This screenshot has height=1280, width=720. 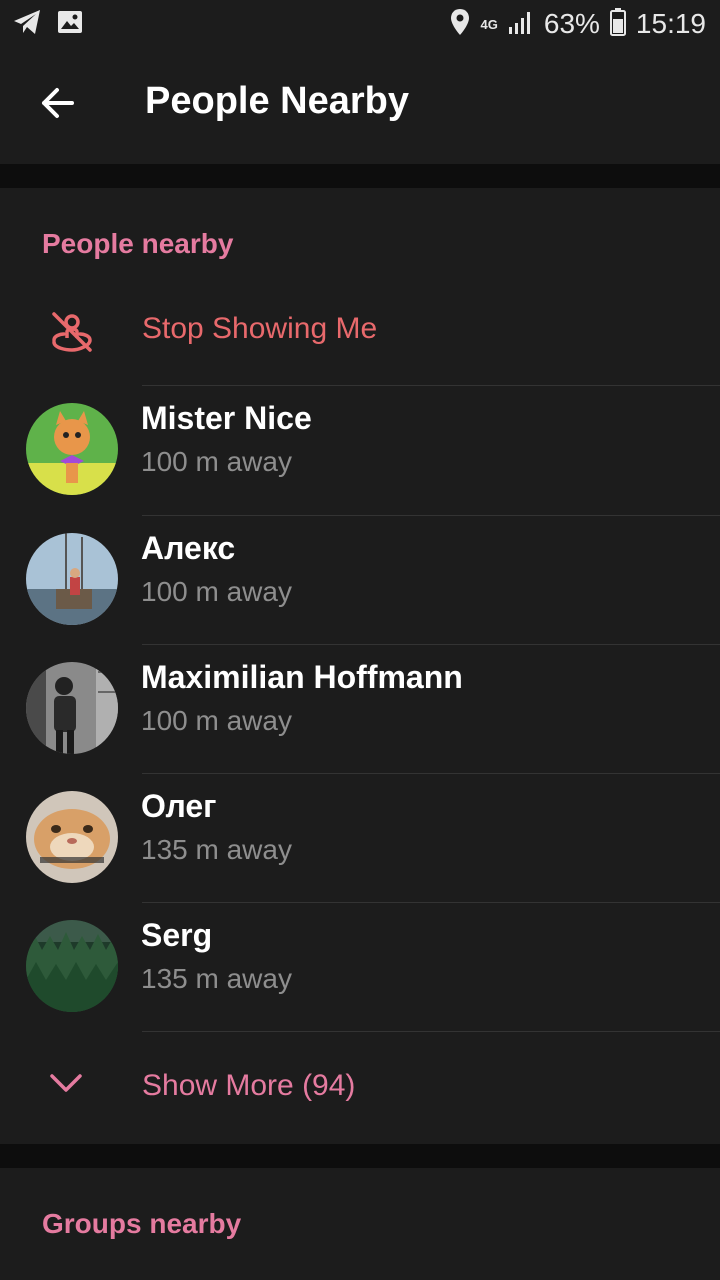 What do you see at coordinates (360, 838) in the screenshot?
I see `person-row-oleg: Олег 135 m away` at bounding box center [360, 838].